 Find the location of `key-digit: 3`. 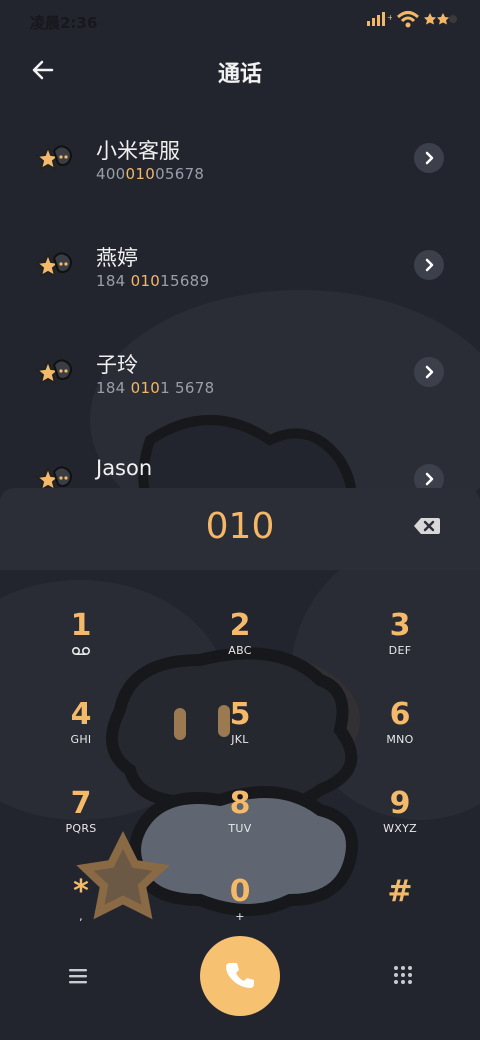

key-digit: 3 is located at coordinates (400, 625).